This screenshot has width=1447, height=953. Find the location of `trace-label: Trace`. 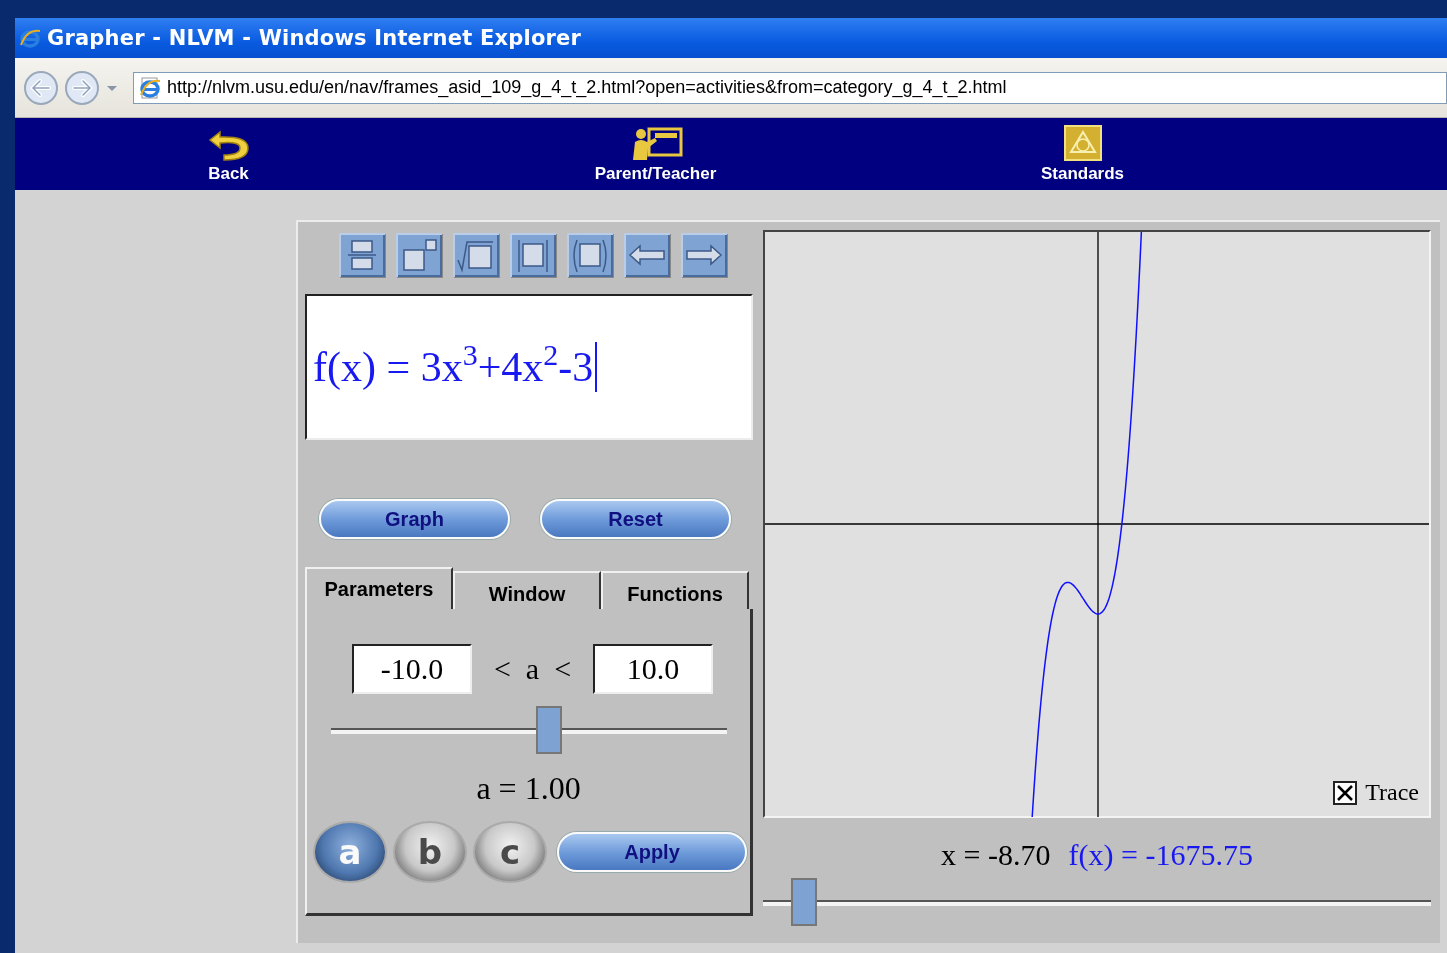

trace-label: Trace is located at coordinates (1392, 792).